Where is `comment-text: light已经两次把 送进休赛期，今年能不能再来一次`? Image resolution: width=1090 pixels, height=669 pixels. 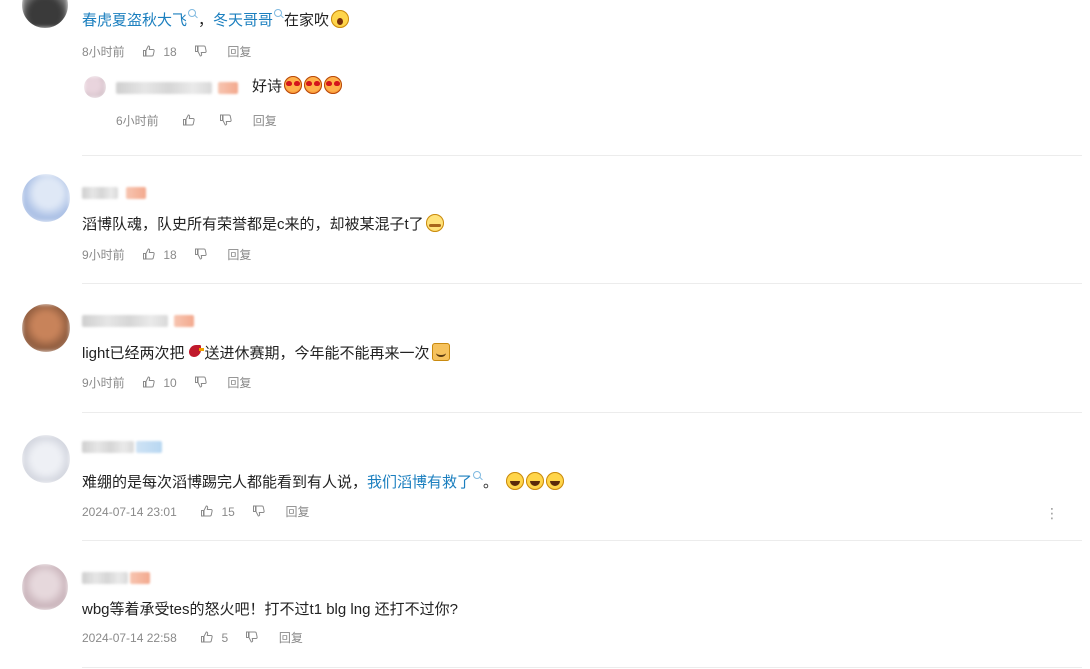 comment-text: light已经两次把 送进休赛期，今年能不能再来一次 is located at coordinates (266, 354).